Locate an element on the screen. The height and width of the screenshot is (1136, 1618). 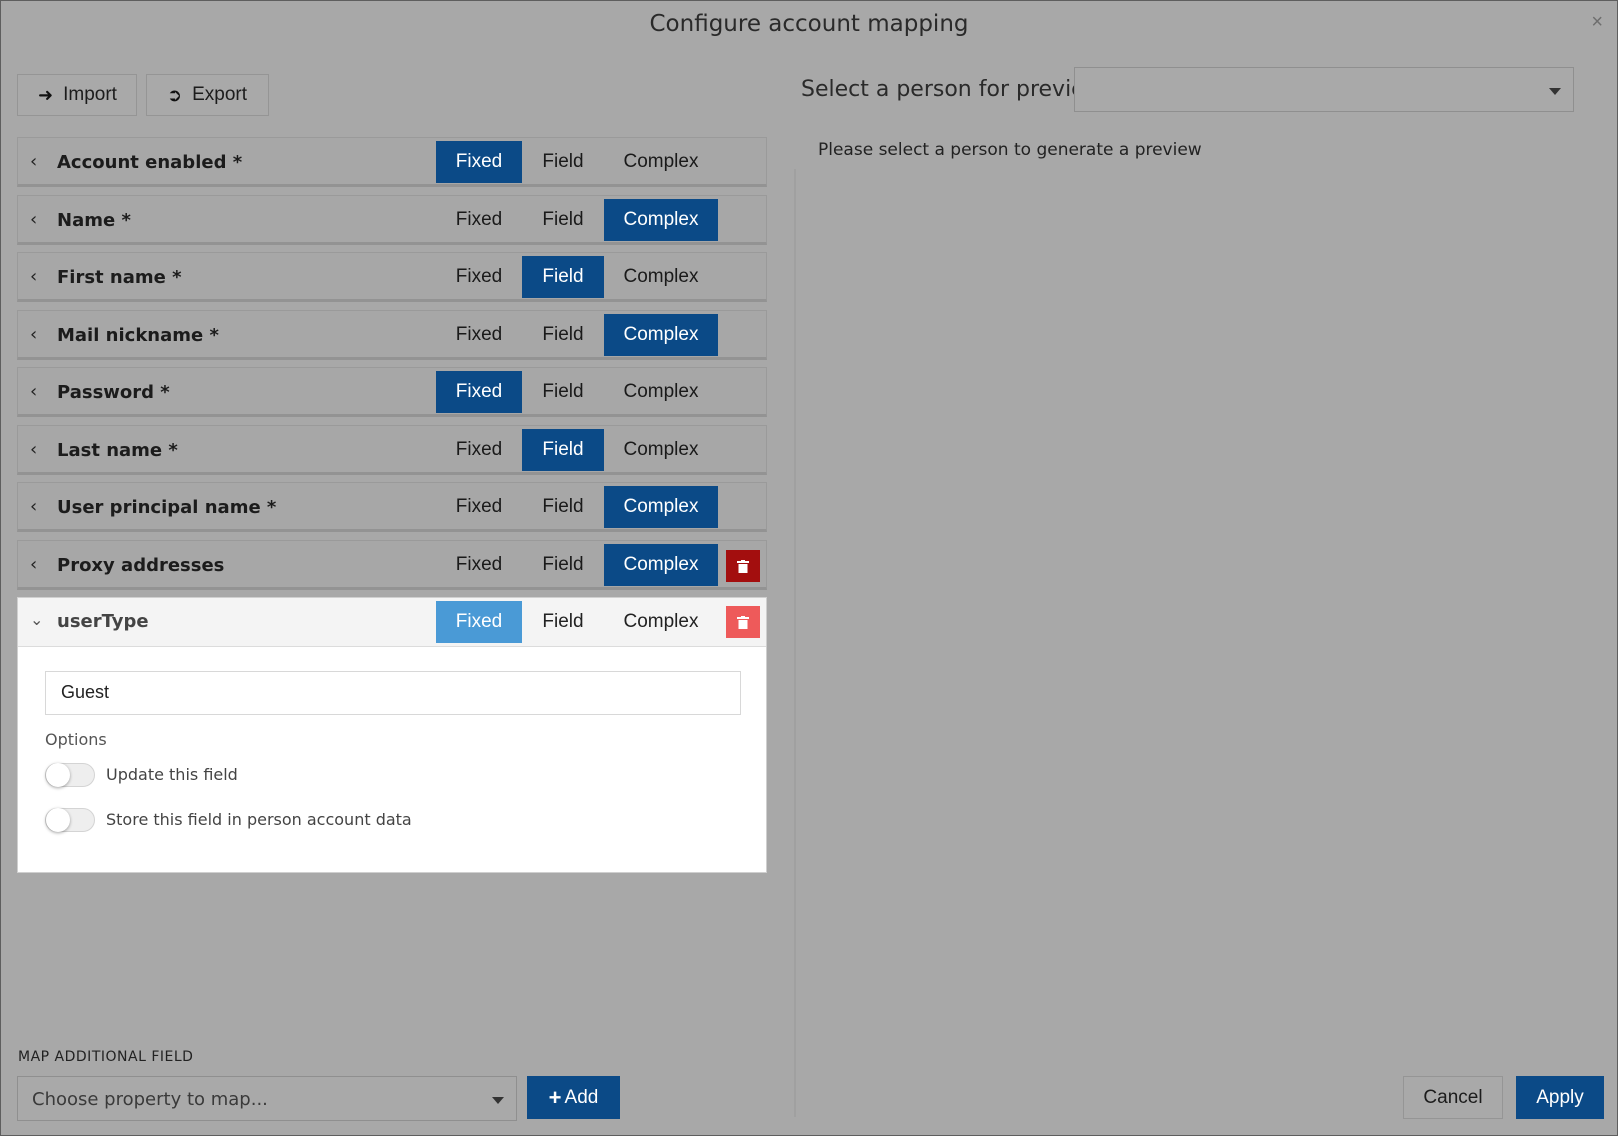
export-button: ➲ Export is located at coordinates (207, 95).